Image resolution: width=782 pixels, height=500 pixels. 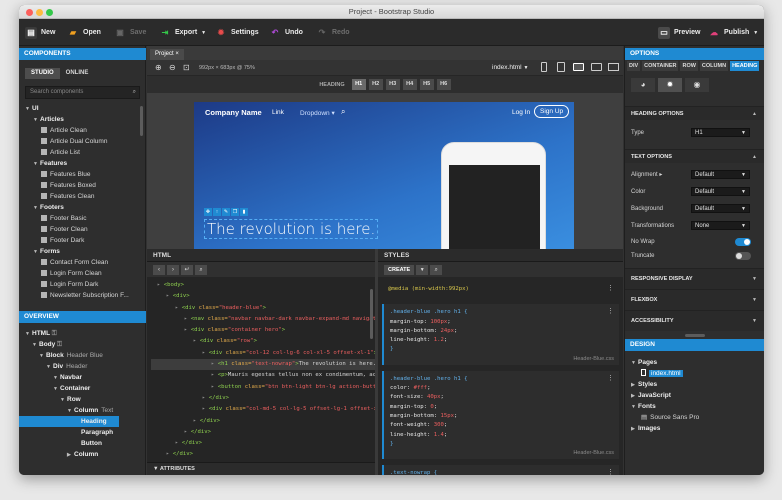 What do you see at coordinates (85, 108) in the screenshot?
I see `component-tree-item: ▼ UI` at bounding box center [85, 108].